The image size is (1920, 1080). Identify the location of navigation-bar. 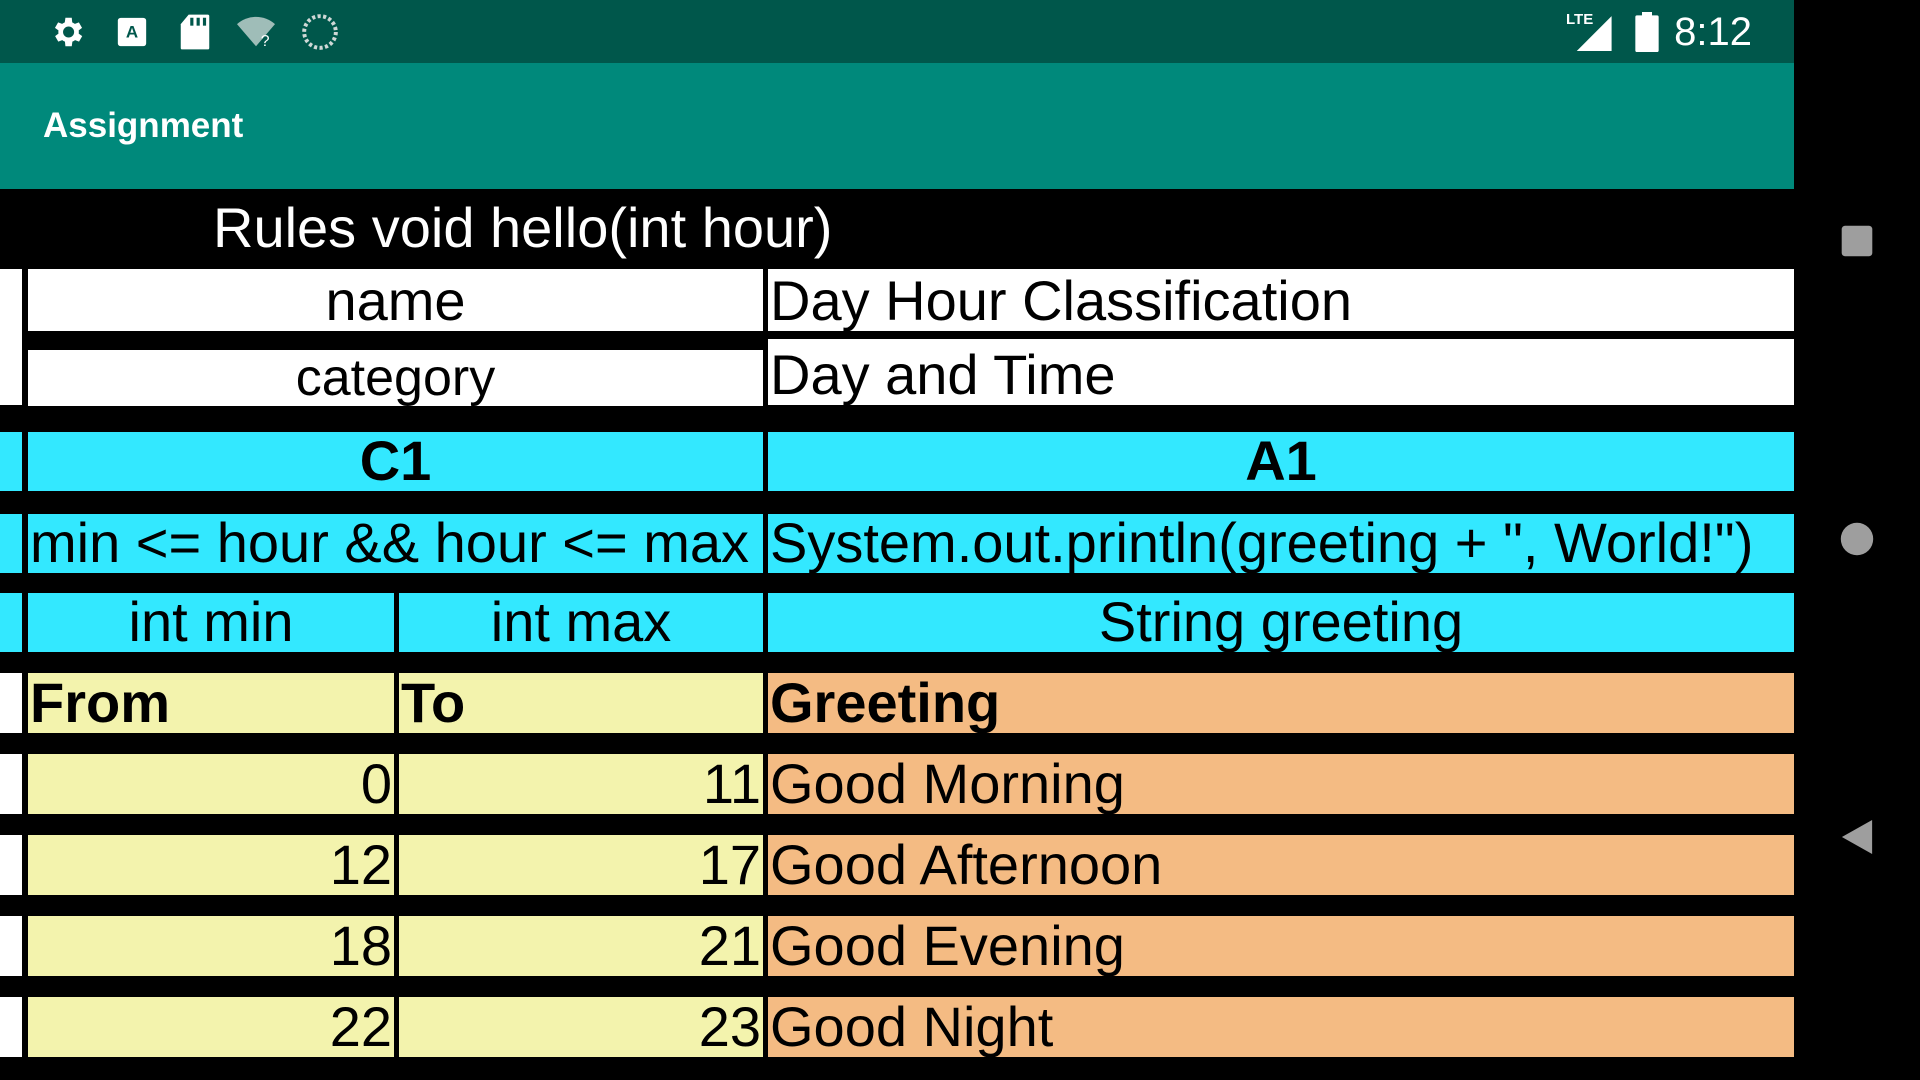
(1857, 540).